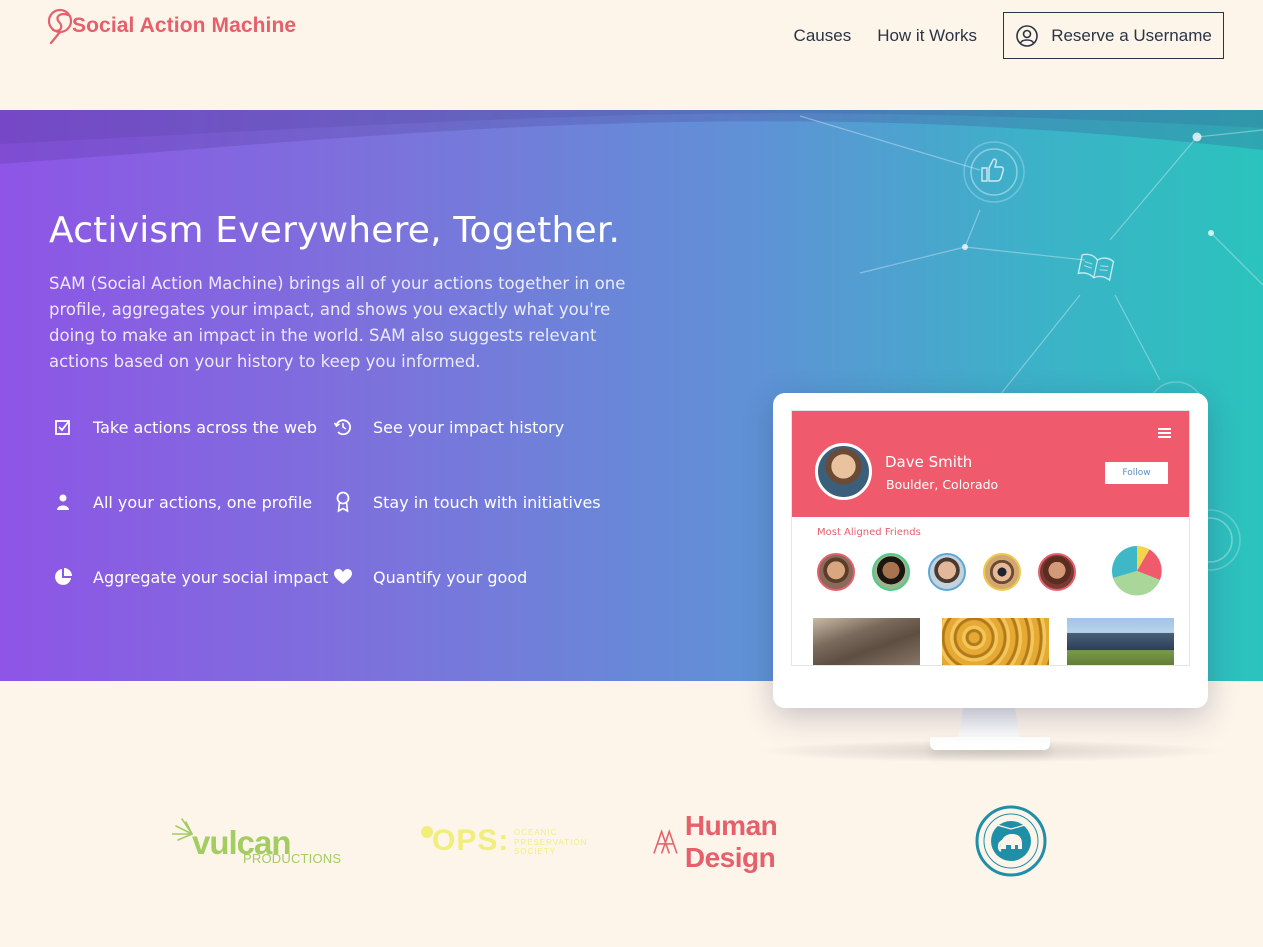 The width and height of the screenshot is (1263, 947). I want to click on reserve-username-label: Reserve a Username, so click(1131, 35).